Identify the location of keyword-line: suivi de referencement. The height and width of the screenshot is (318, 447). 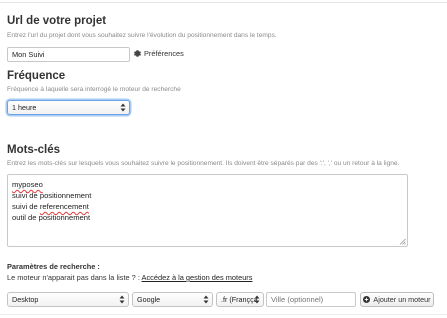
(50, 206).